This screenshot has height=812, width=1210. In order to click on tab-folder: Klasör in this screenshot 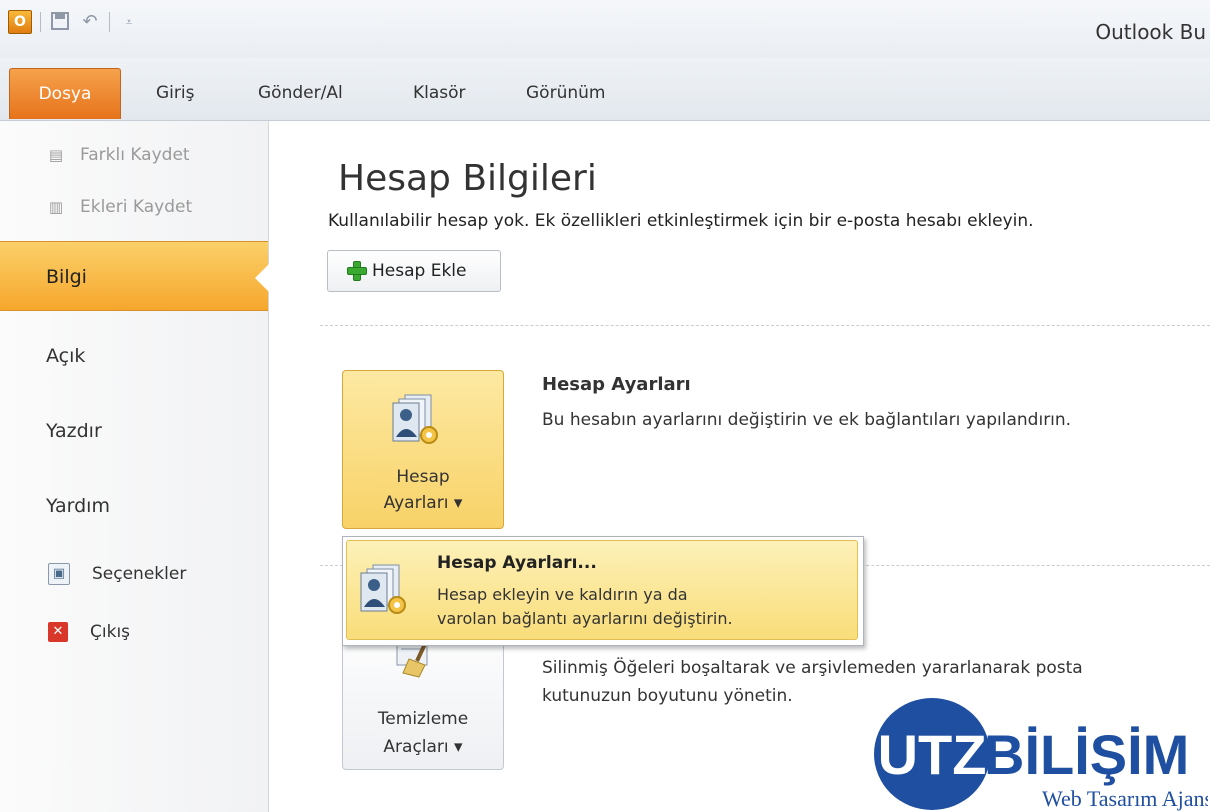, I will do `click(439, 93)`.